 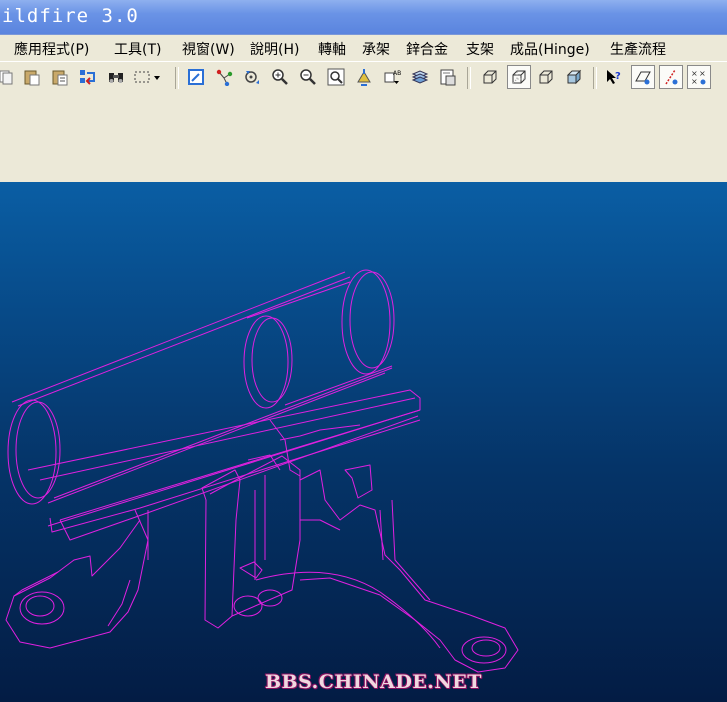 I want to click on menu-bracket: 支架, so click(x=480, y=49).